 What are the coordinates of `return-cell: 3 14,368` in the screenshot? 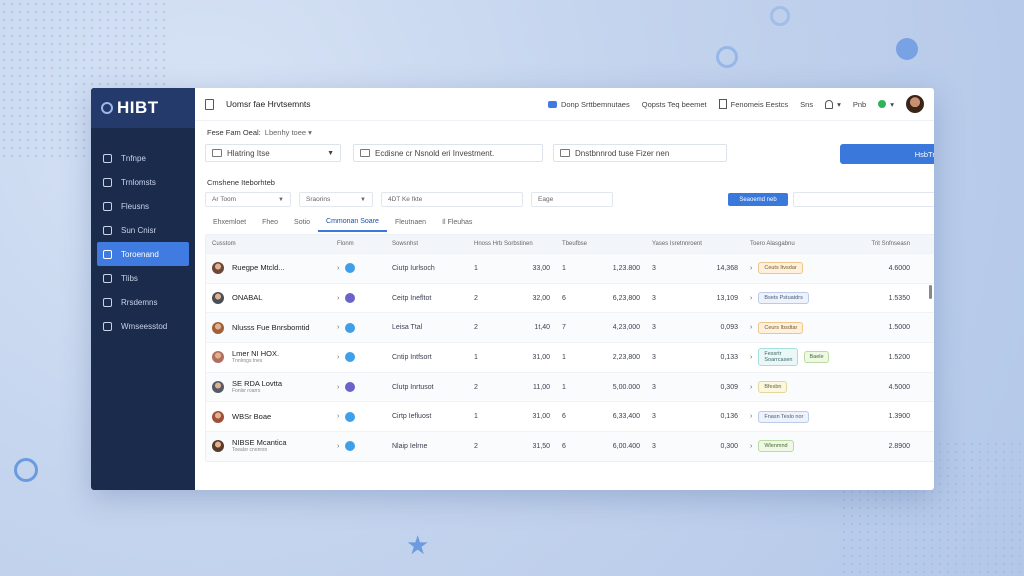 It's located at (695, 268).